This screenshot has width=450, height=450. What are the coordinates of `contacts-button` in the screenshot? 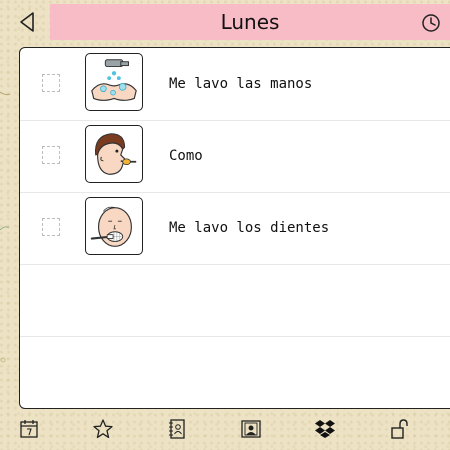 It's located at (177, 429).